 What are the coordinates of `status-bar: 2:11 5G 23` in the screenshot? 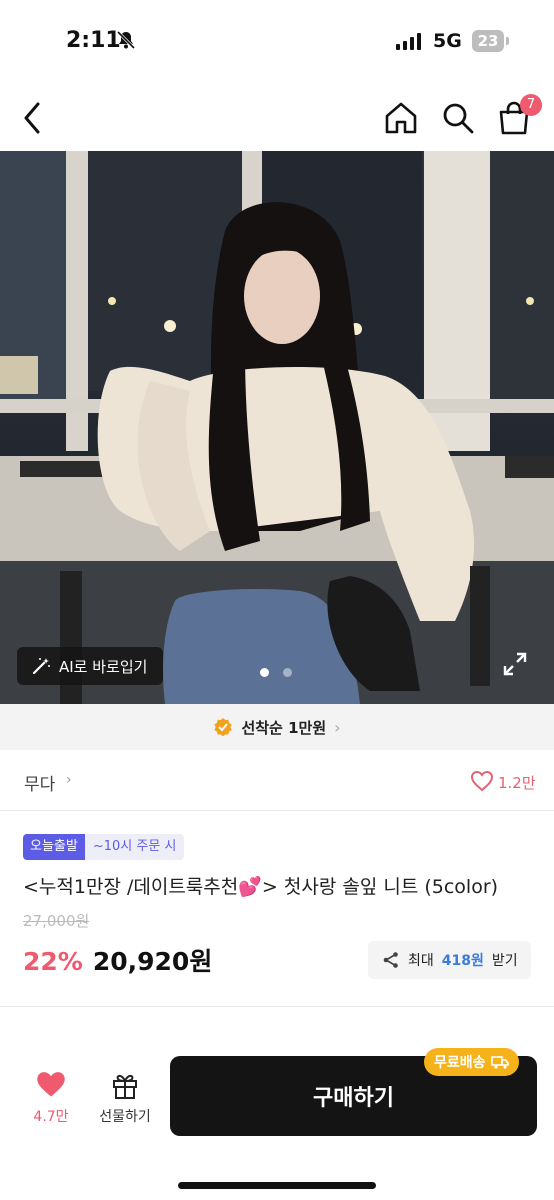 It's located at (277, 40).